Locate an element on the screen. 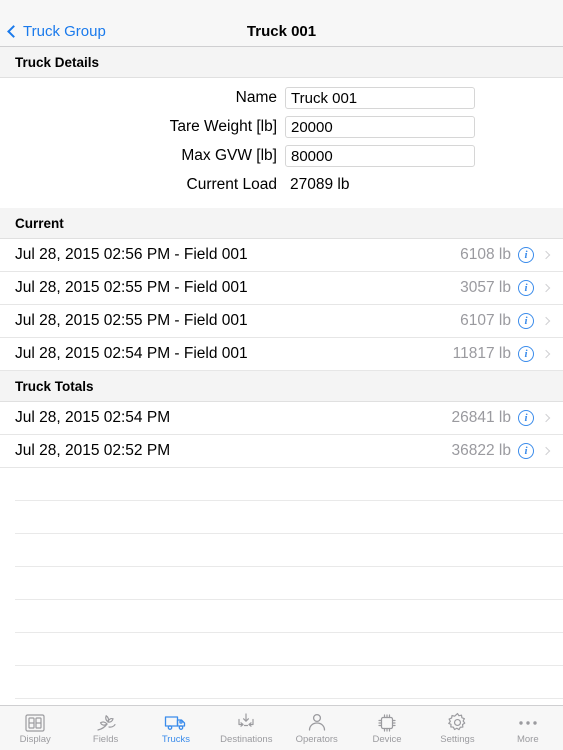 The width and height of the screenshot is (563, 750). row-value: 6107 lb is located at coordinates (485, 320).